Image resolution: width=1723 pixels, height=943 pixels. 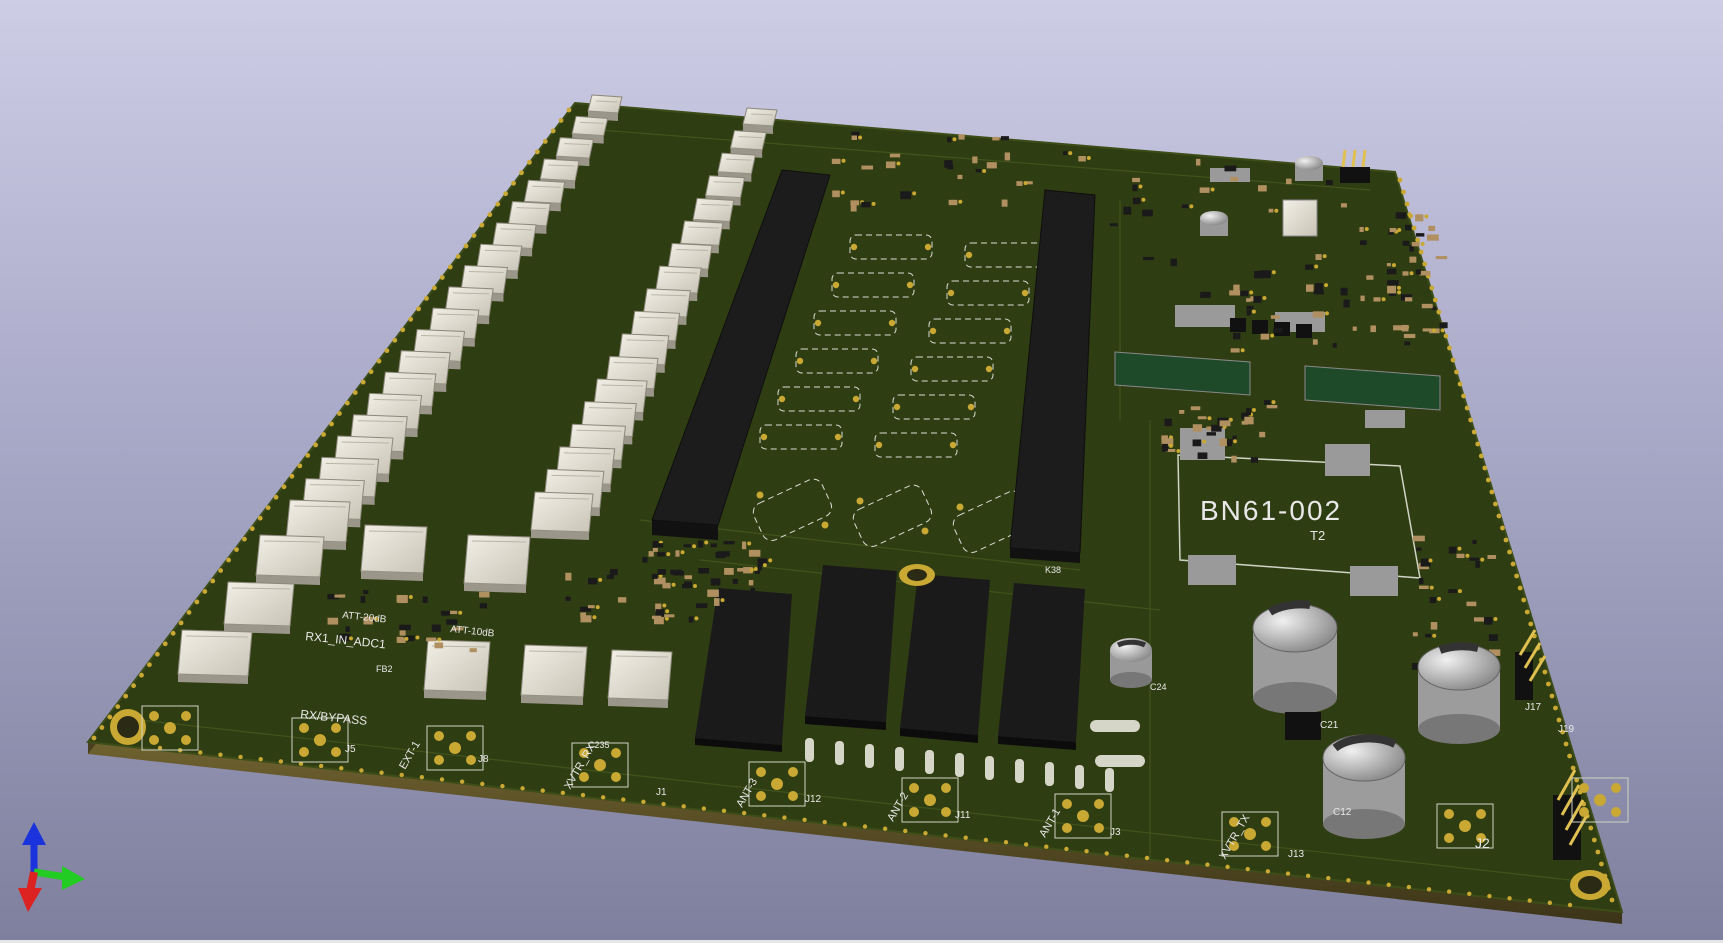 I want to click on toroid-pad, so click(x=825, y=525).